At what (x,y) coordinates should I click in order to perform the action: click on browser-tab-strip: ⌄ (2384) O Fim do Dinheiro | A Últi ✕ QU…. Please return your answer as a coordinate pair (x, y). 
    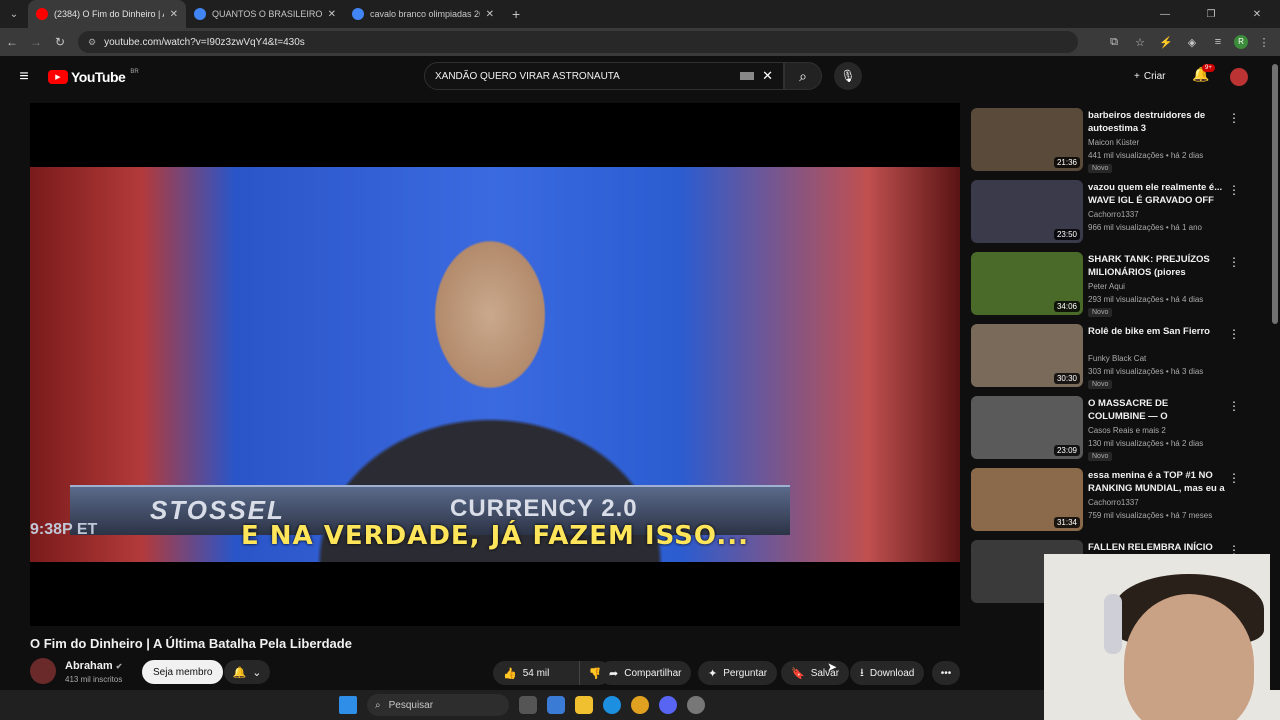
    Looking at the image, I should click on (640, 14).